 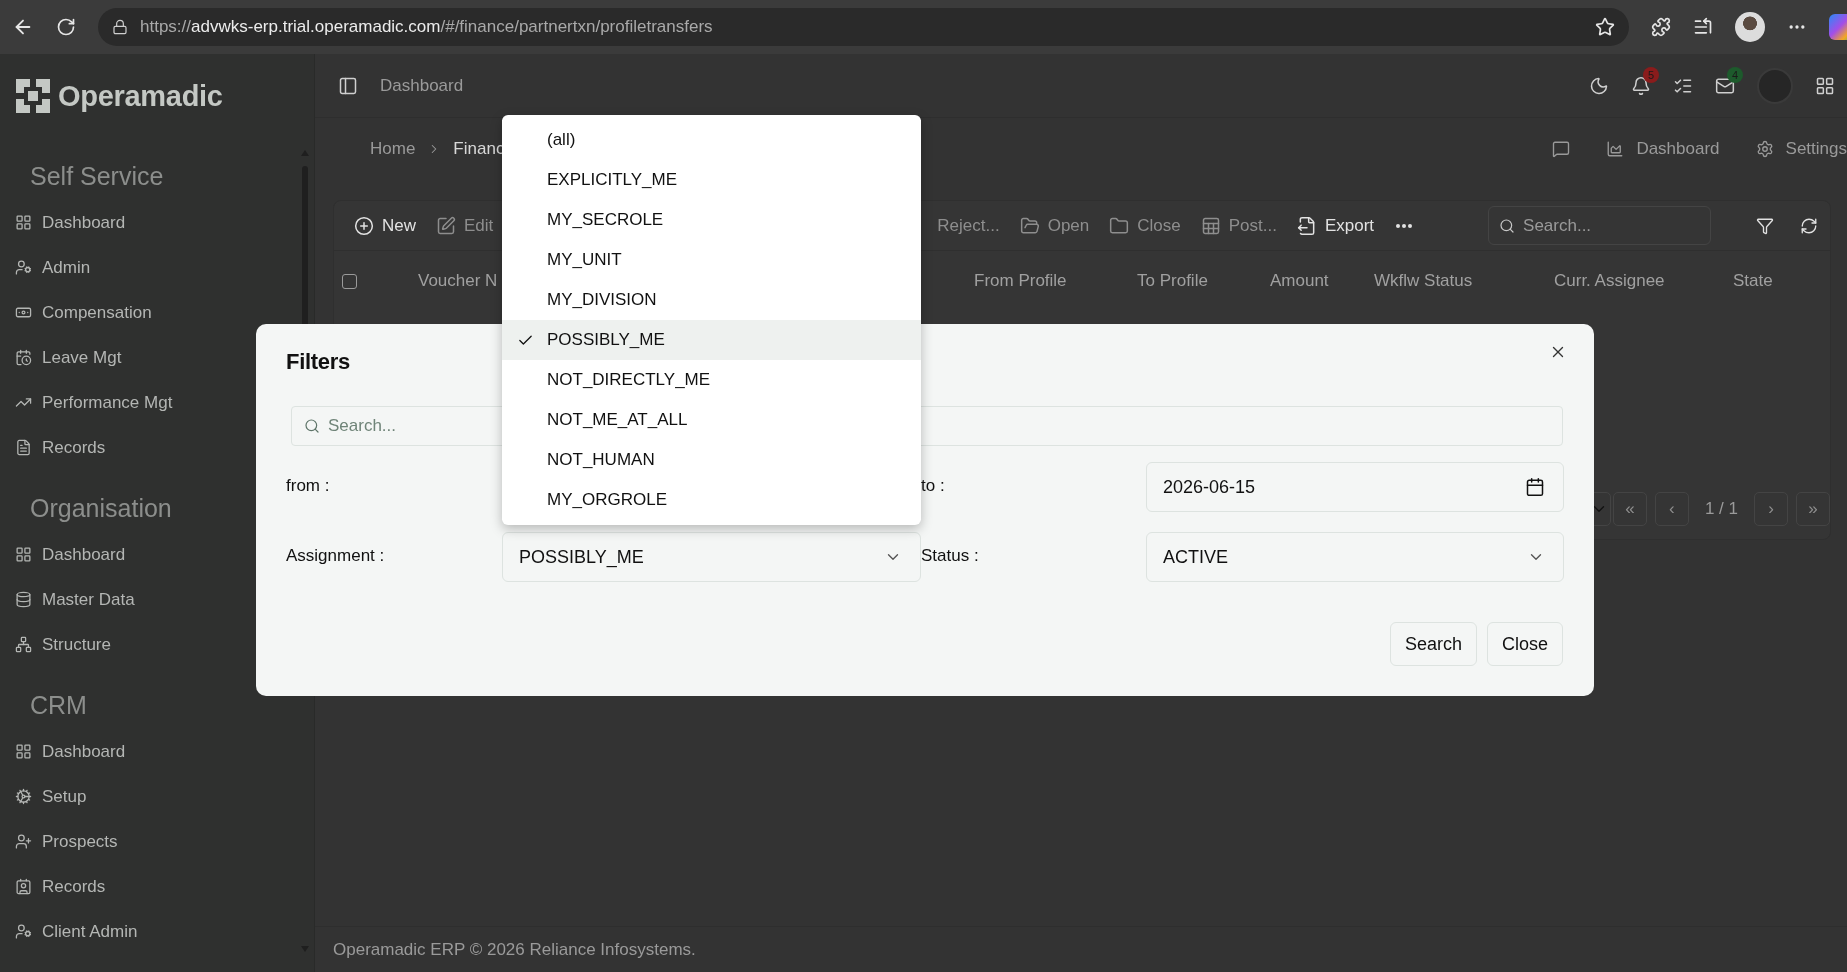 I want to click on section-title: CRM, so click(x=58, y=705).